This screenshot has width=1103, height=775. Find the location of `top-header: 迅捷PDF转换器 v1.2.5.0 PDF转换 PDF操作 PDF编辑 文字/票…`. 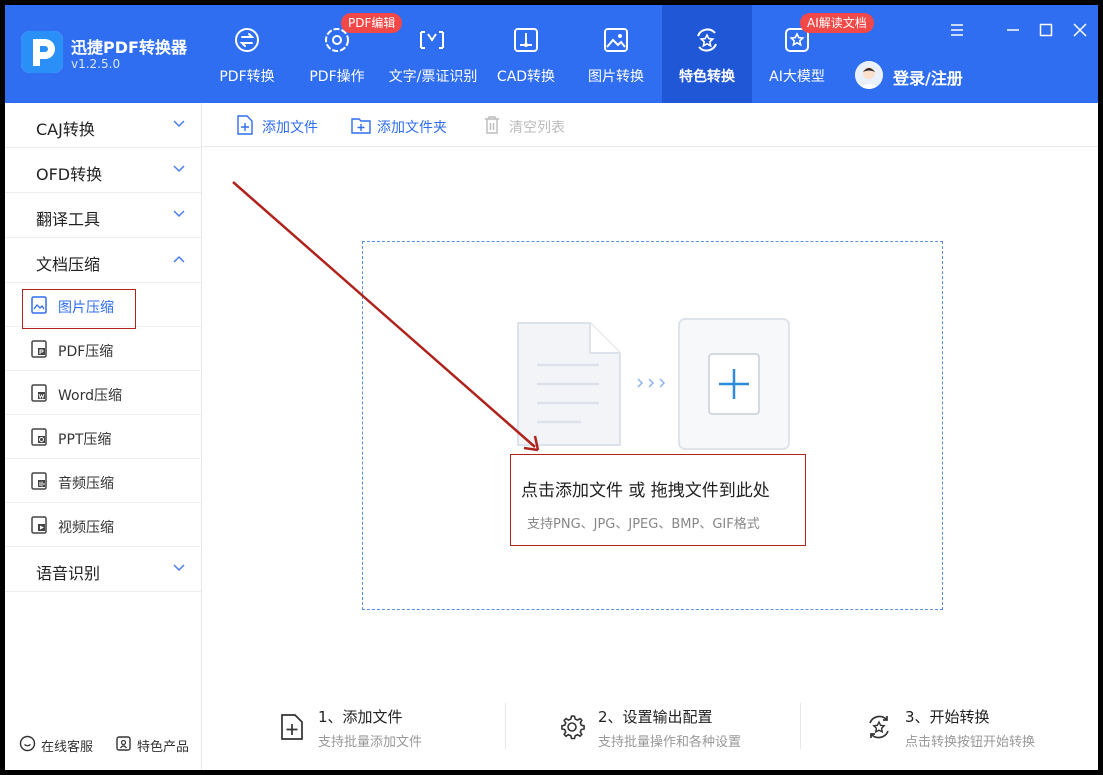

top-header: 迅捷PDF转换器 v1.2.5.0 PDF转换 PDF操作 PDF编辑 文字/票… is located at coordinates (551, 54).